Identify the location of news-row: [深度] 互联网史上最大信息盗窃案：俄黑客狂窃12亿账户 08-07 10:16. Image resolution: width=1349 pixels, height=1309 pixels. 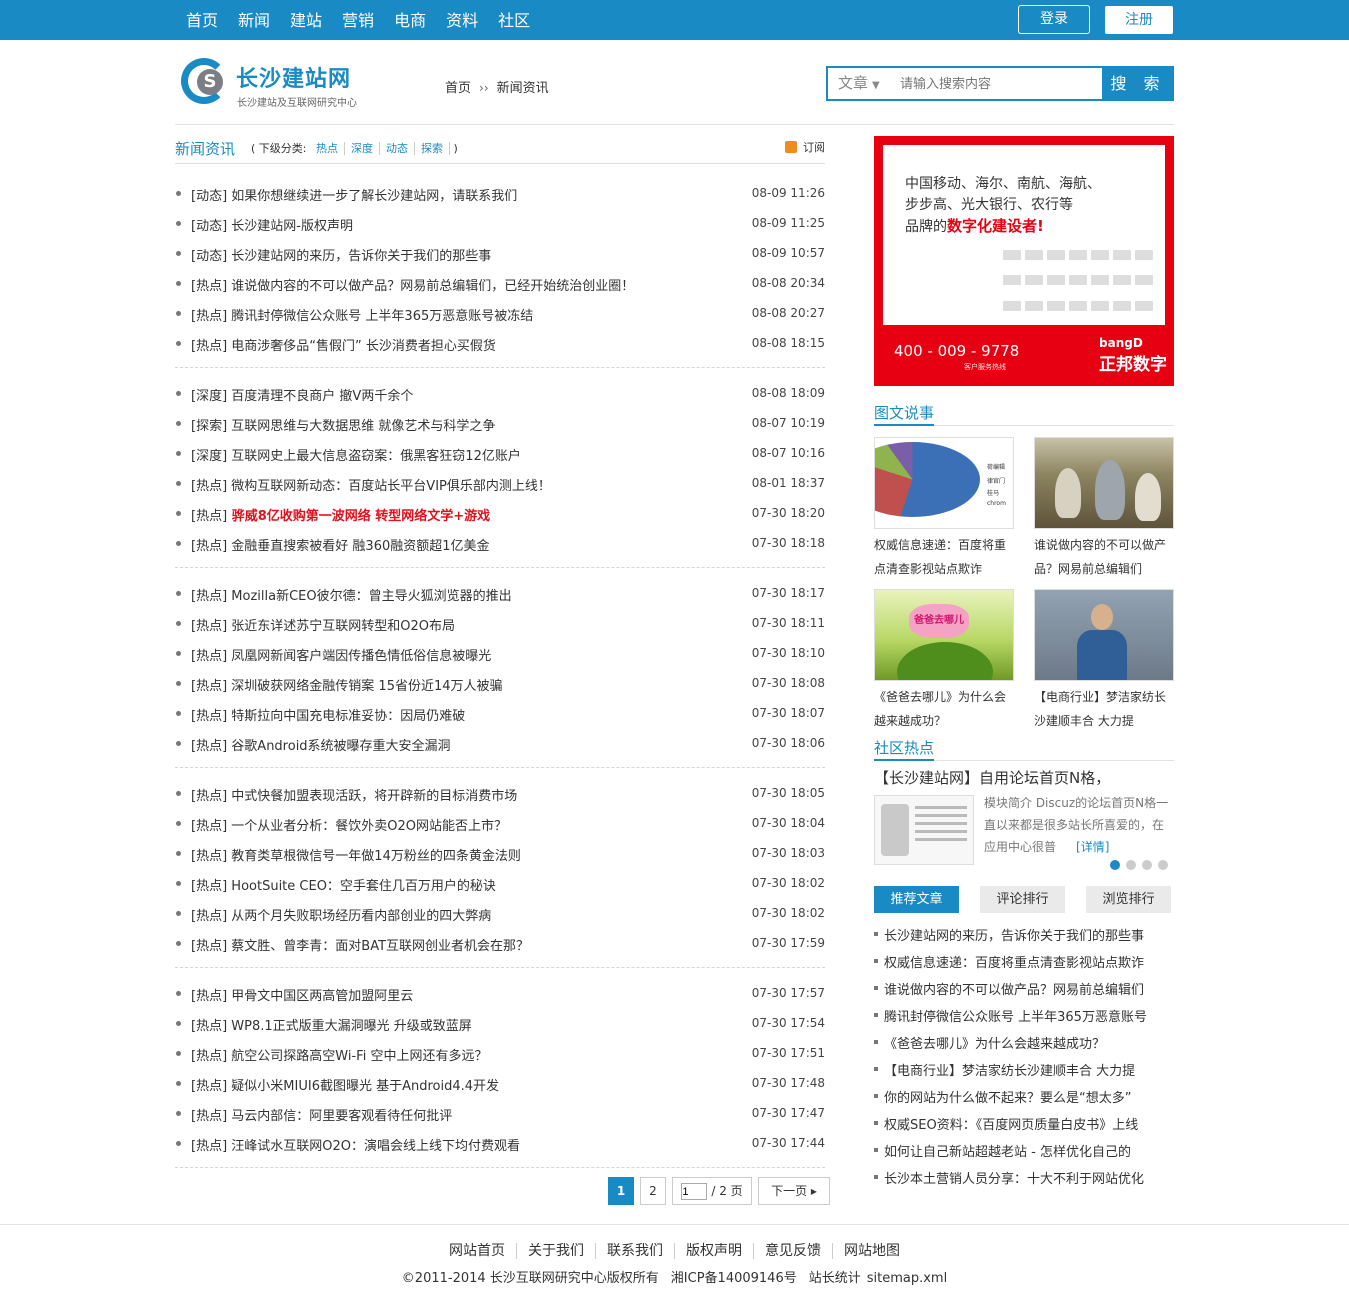
(500, 453).